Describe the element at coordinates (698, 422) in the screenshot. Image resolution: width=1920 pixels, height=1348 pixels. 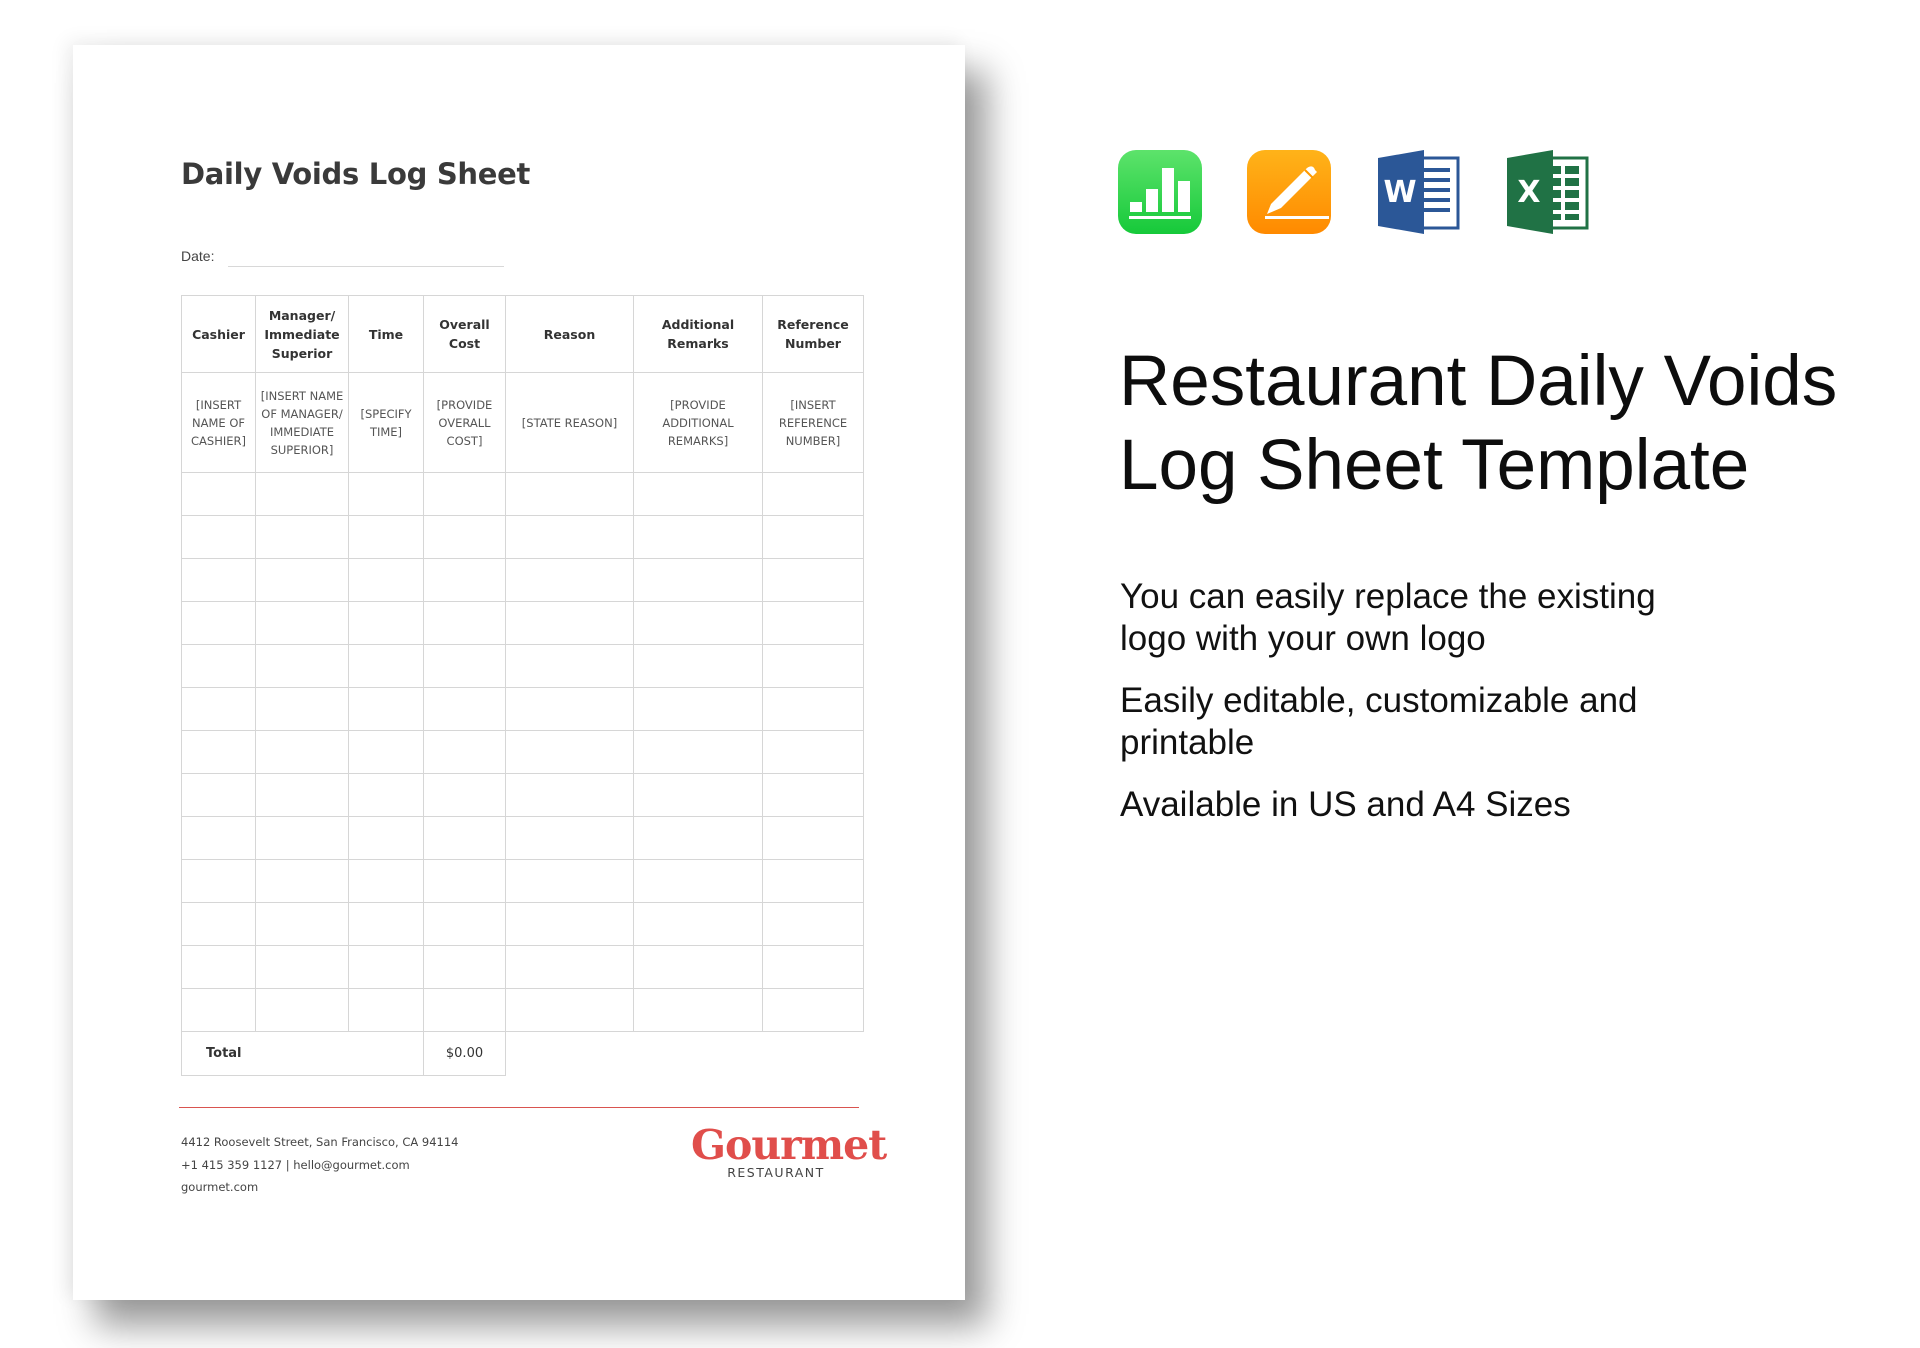
I see `cell-additional-remarks: [PROVIDE ADDITIONAL REMARKS]` at that location.